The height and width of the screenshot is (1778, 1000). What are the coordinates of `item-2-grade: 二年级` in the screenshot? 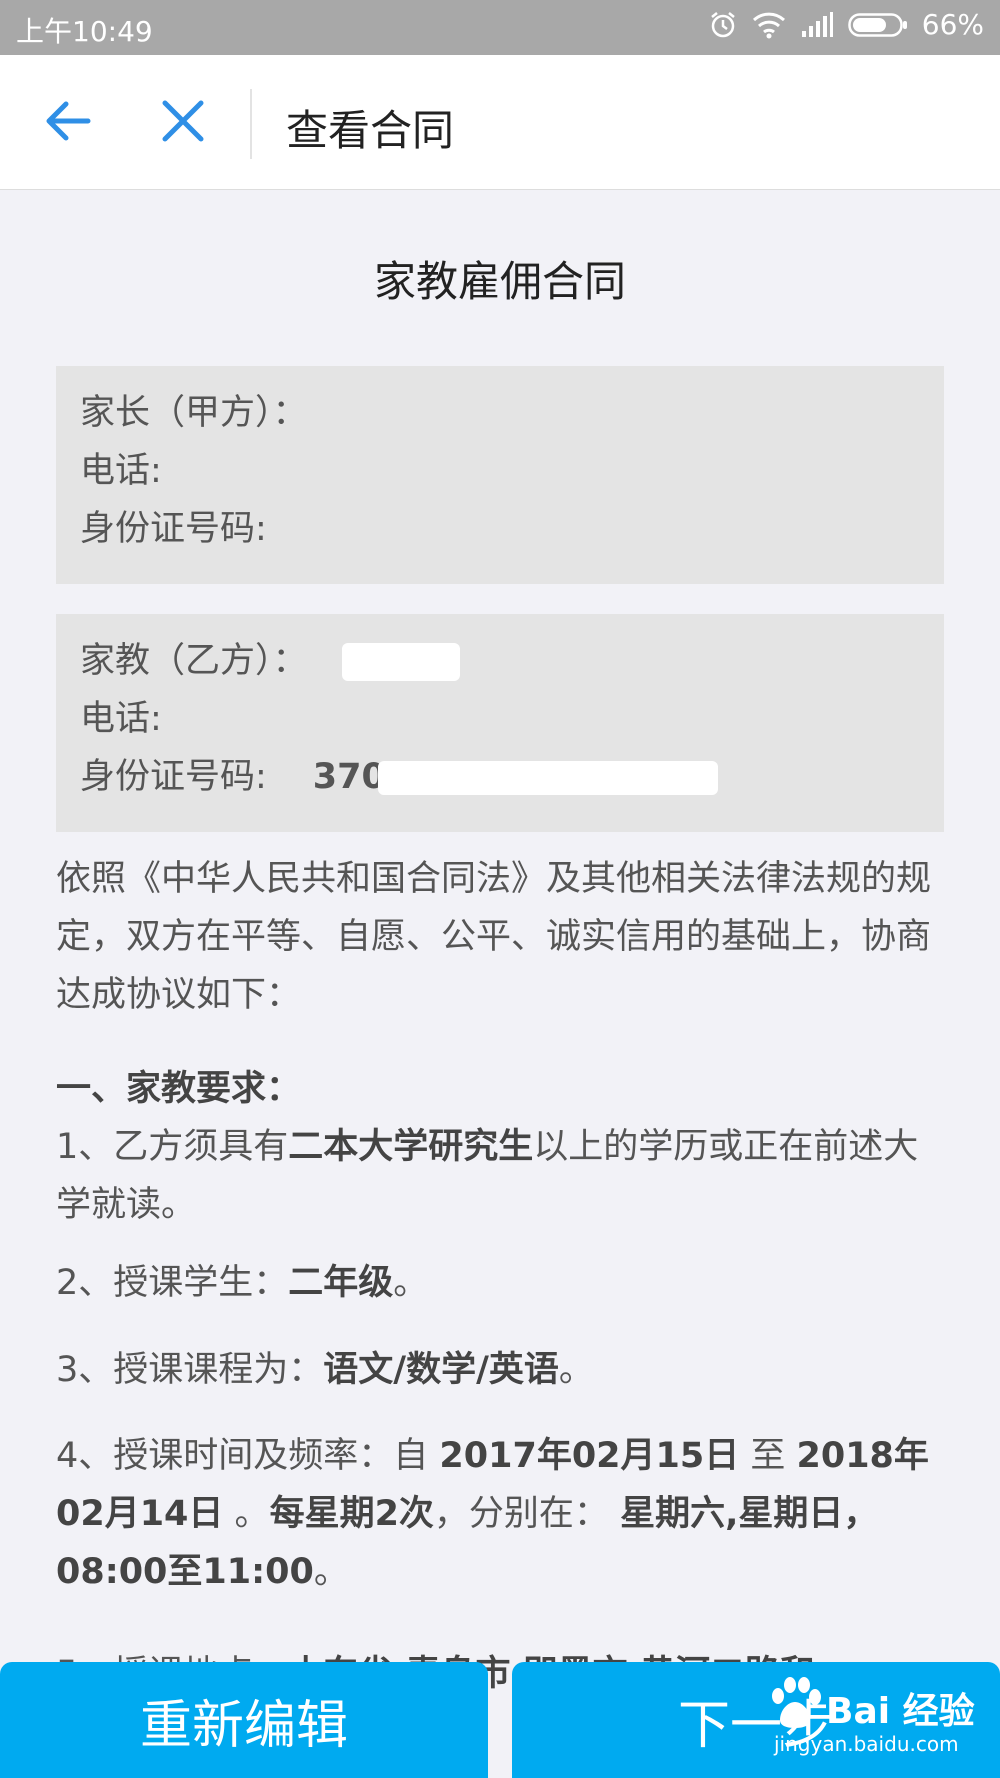 It's located at (341, 1283).